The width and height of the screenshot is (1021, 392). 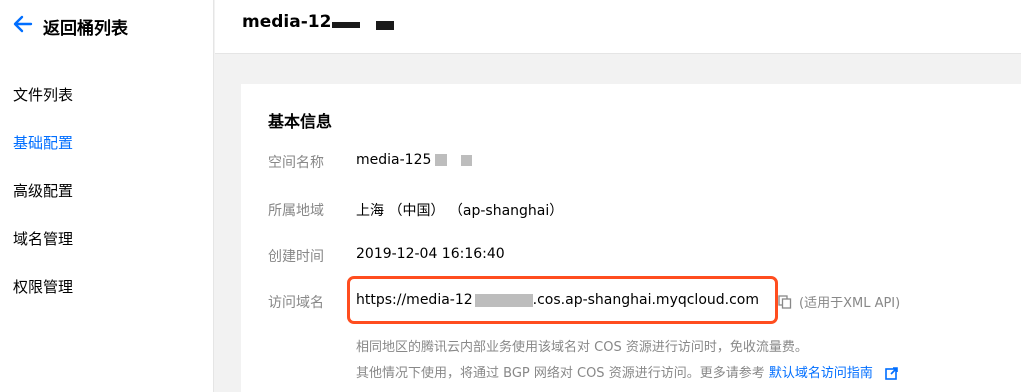 What do you see at coordinates (891, 373) in the screenshot?
I see `external-link-icon` at bounding box center [891, 373].